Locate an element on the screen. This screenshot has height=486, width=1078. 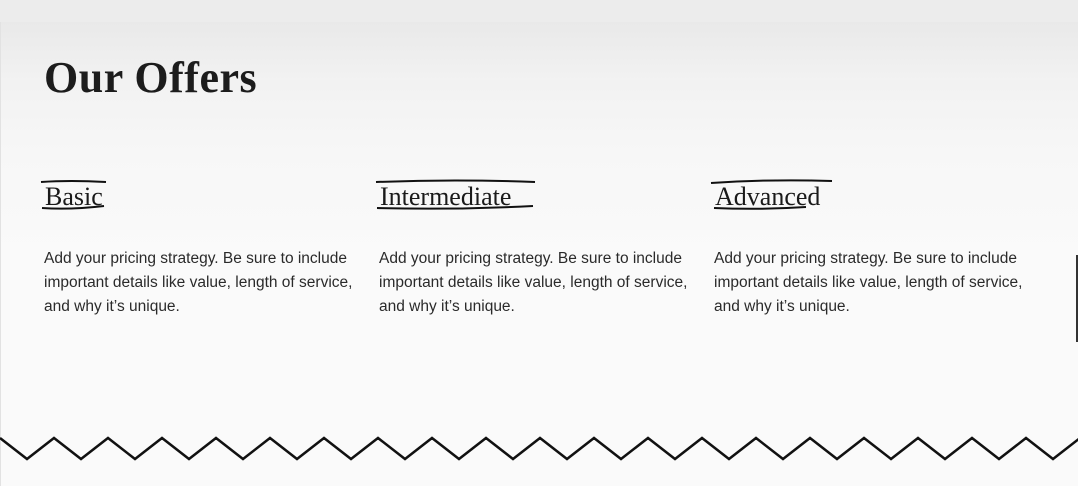
tier-advanced-heading: Advanced is located at coordinates (771, 197).